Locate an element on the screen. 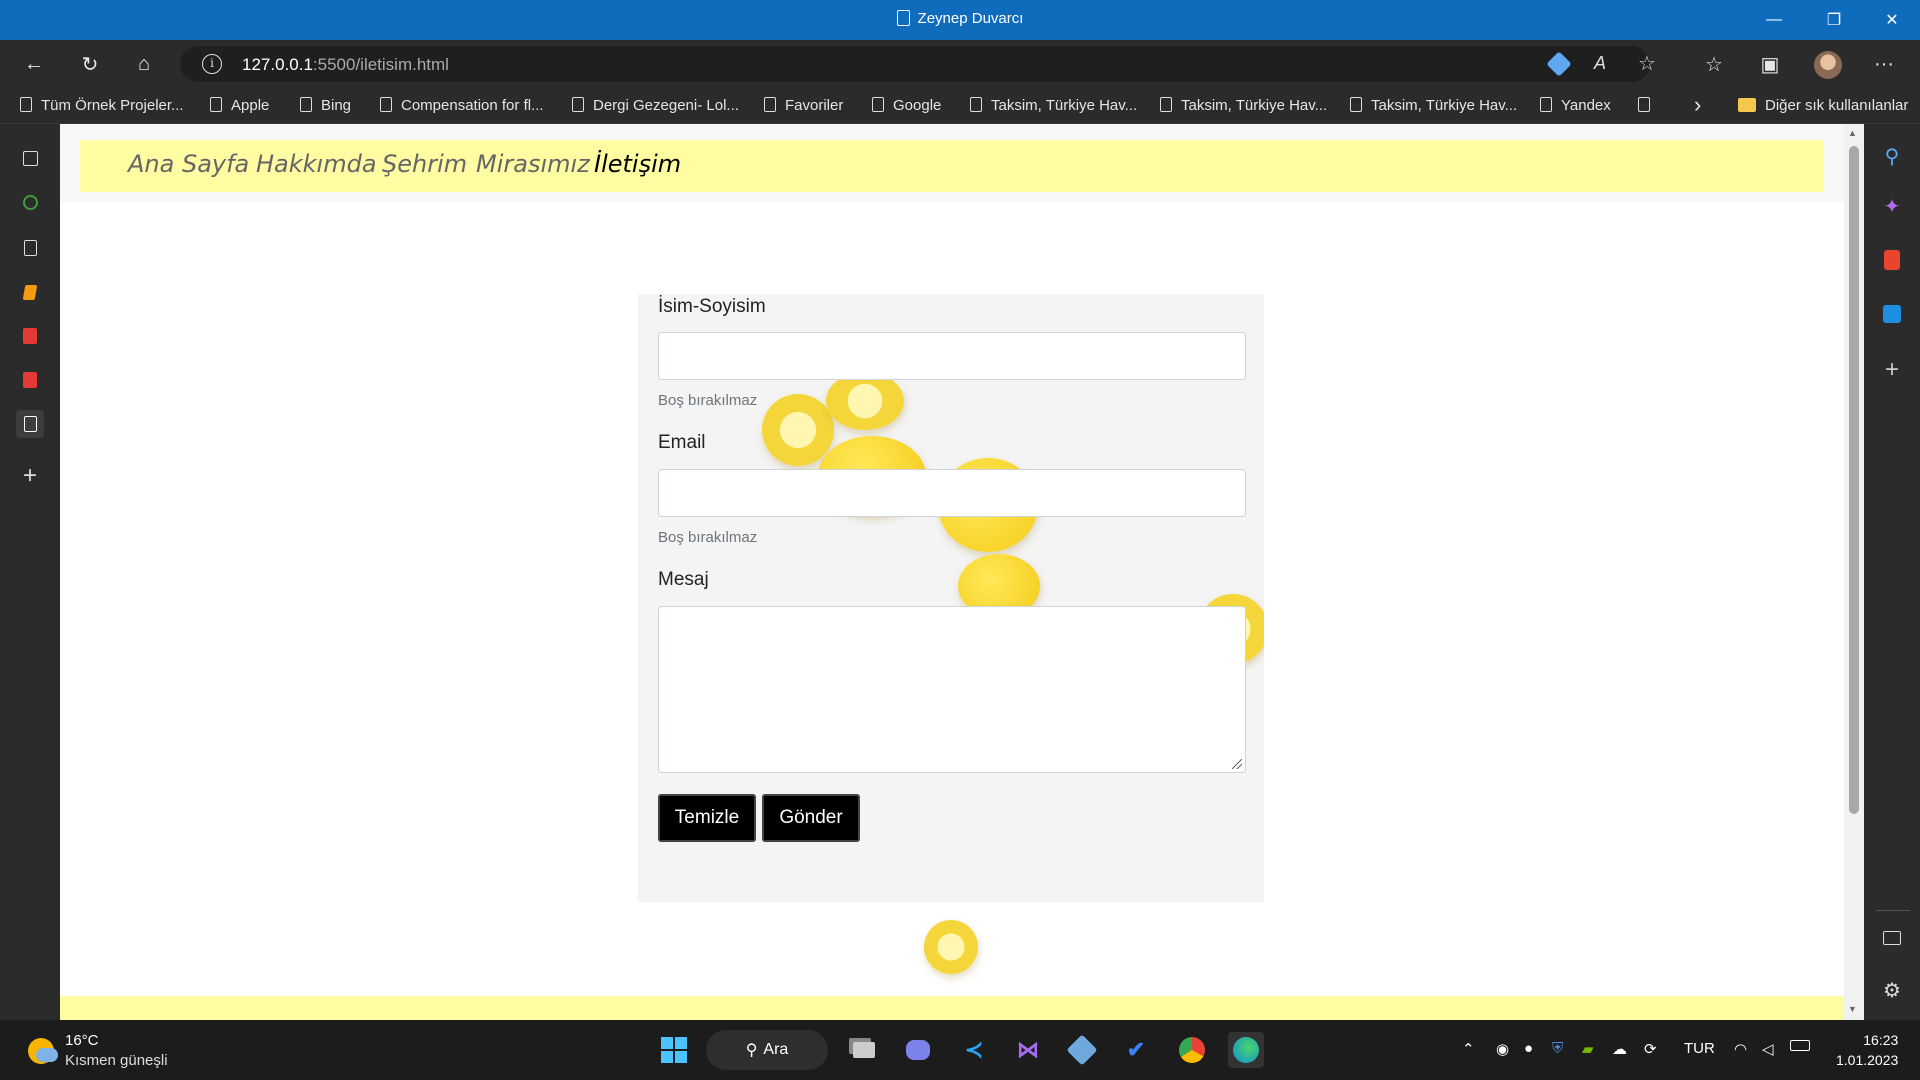  name-input is located at coordinates (952, 356).